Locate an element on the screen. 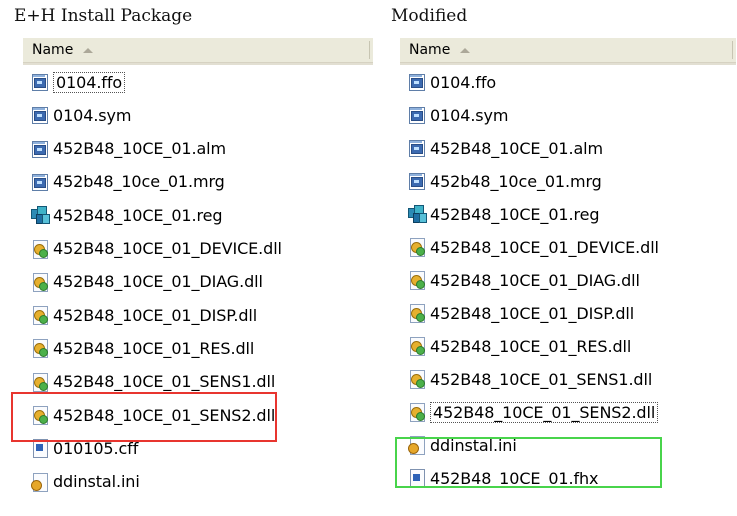 The width and height of the screenshot is (737, 516). removed-file-highlight-box is located at coordinates (144, 417).